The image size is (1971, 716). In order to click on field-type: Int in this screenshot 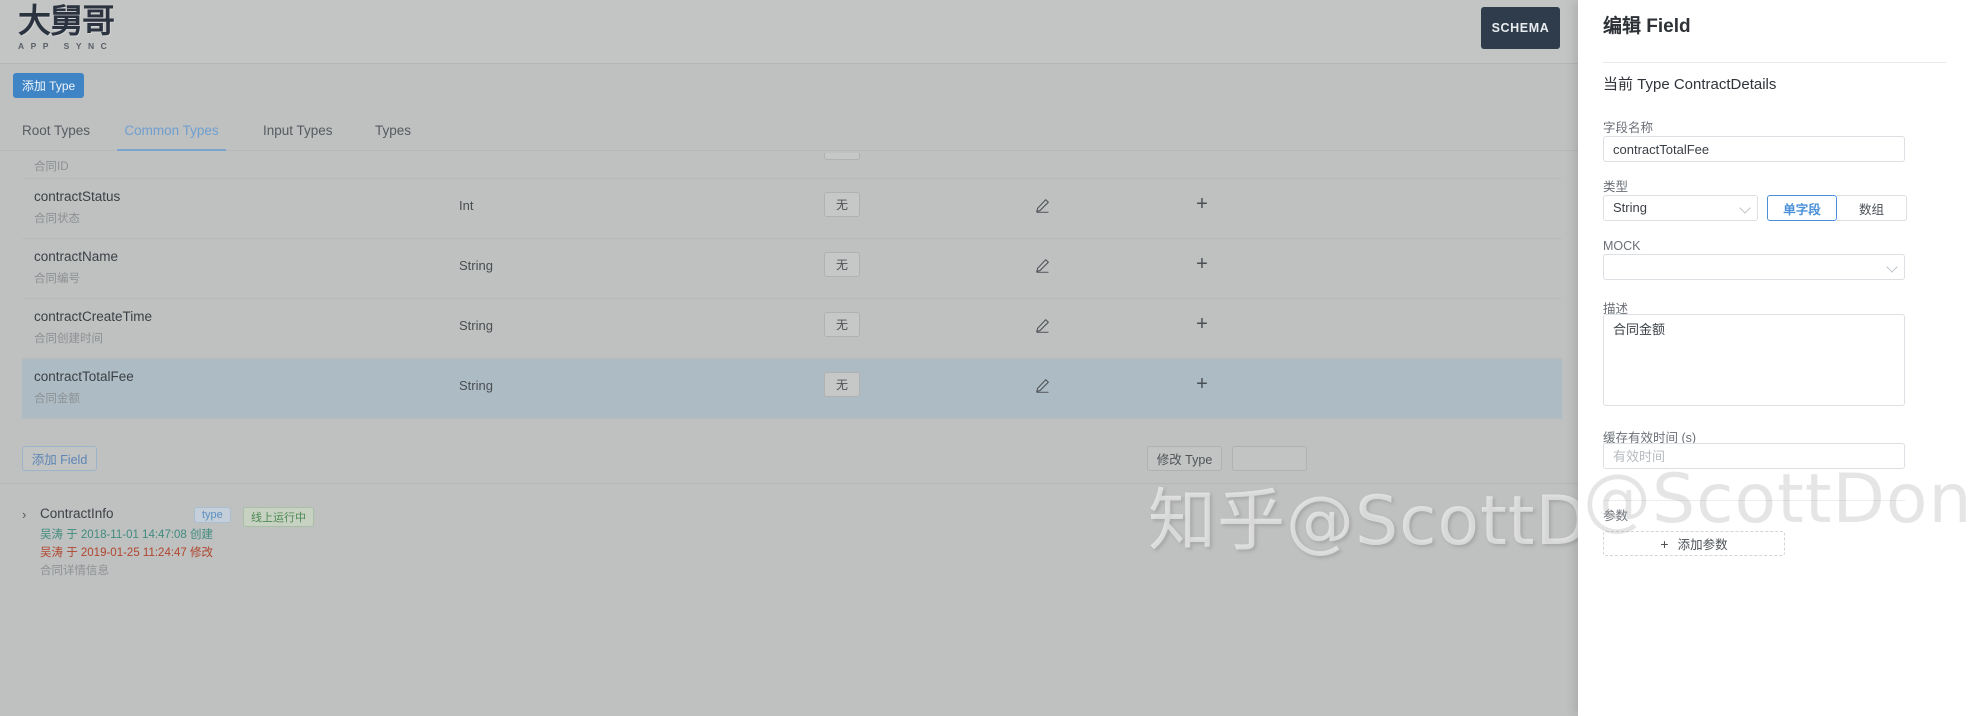, I will do `click(466, 205)`.